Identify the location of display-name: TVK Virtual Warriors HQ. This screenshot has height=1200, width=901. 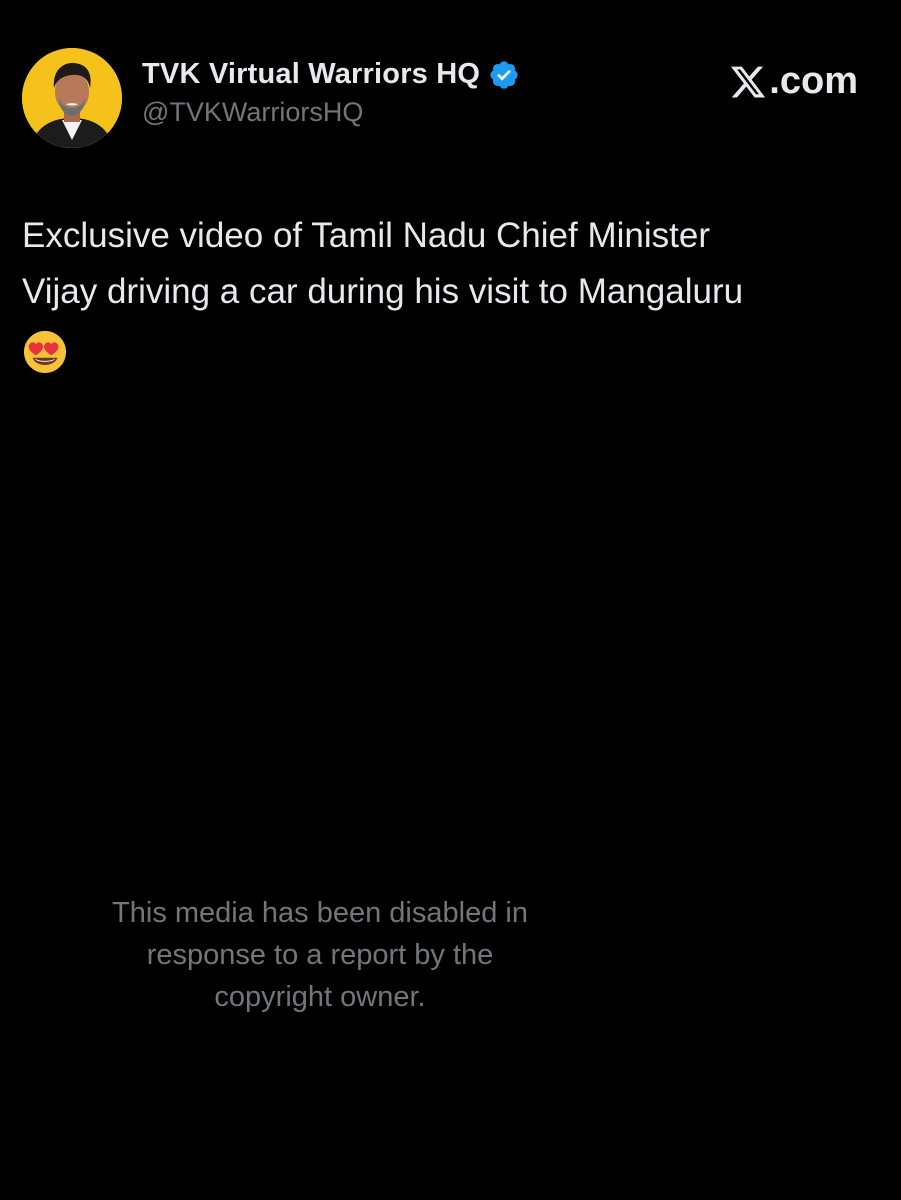
(311, 74).